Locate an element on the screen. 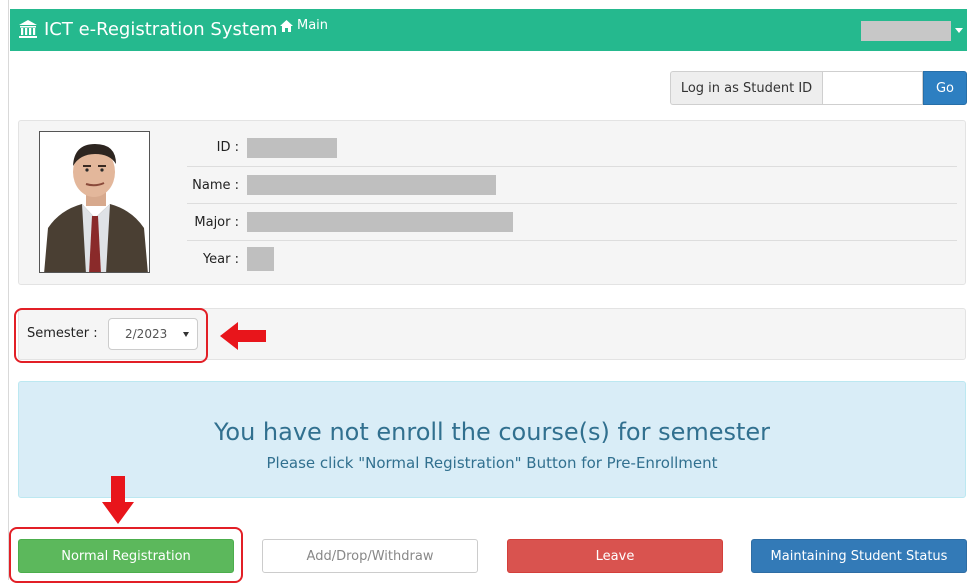 The width and height of the screenshot is (967, 583). info-row-major: Major : is located at coordinates (572, 221).